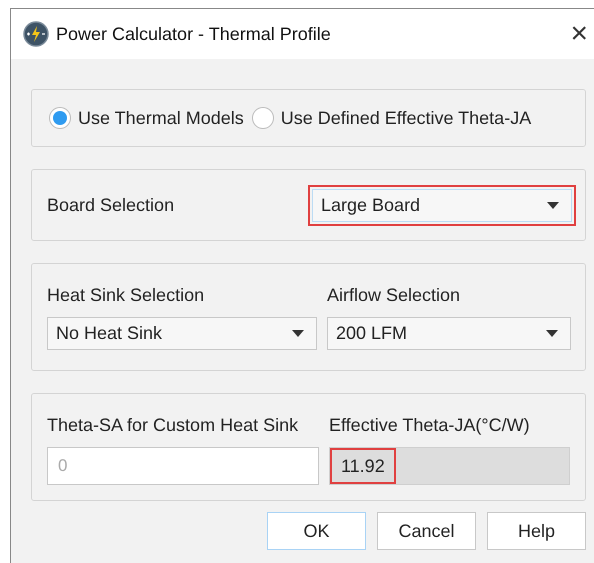 The width and height of the screenshot is (594, 563). I want to click on dropdown: Large Board, so click(442, 205).